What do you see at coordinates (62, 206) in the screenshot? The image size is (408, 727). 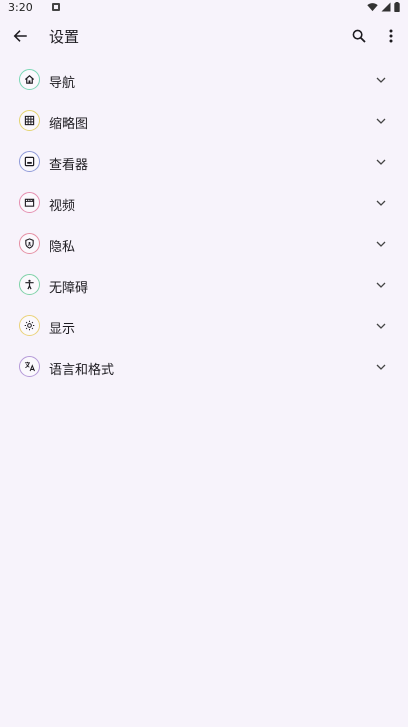 I see `settings-item-label: 视频` at bounding box center [62, 206].